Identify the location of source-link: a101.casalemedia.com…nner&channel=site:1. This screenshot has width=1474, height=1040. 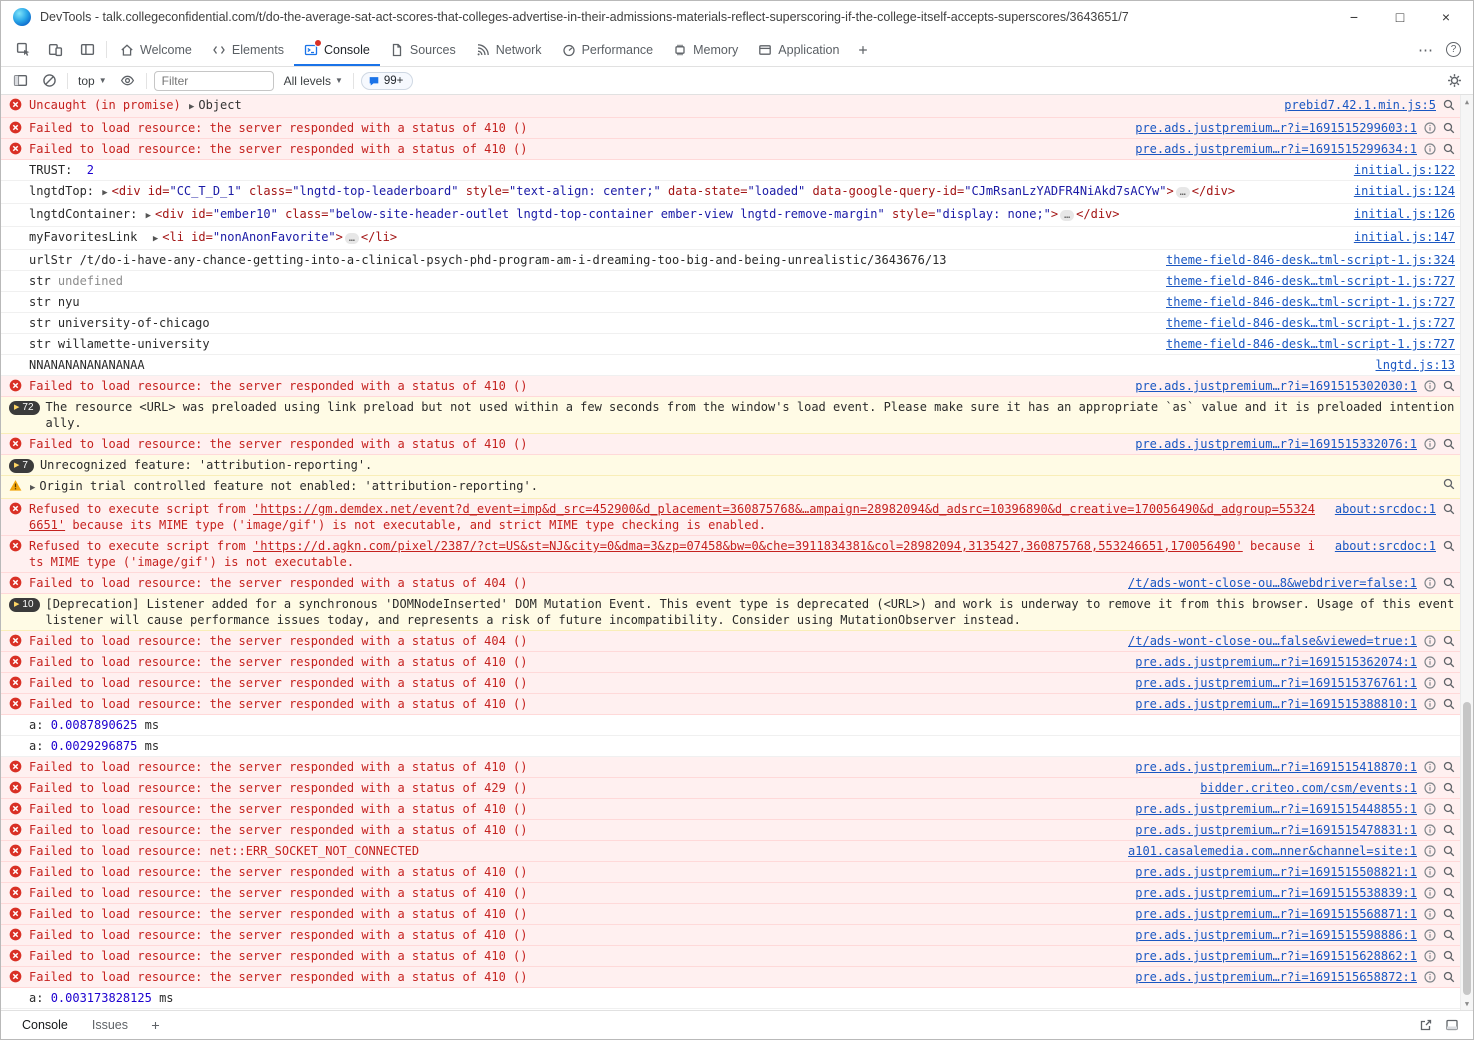
(1272, 851).